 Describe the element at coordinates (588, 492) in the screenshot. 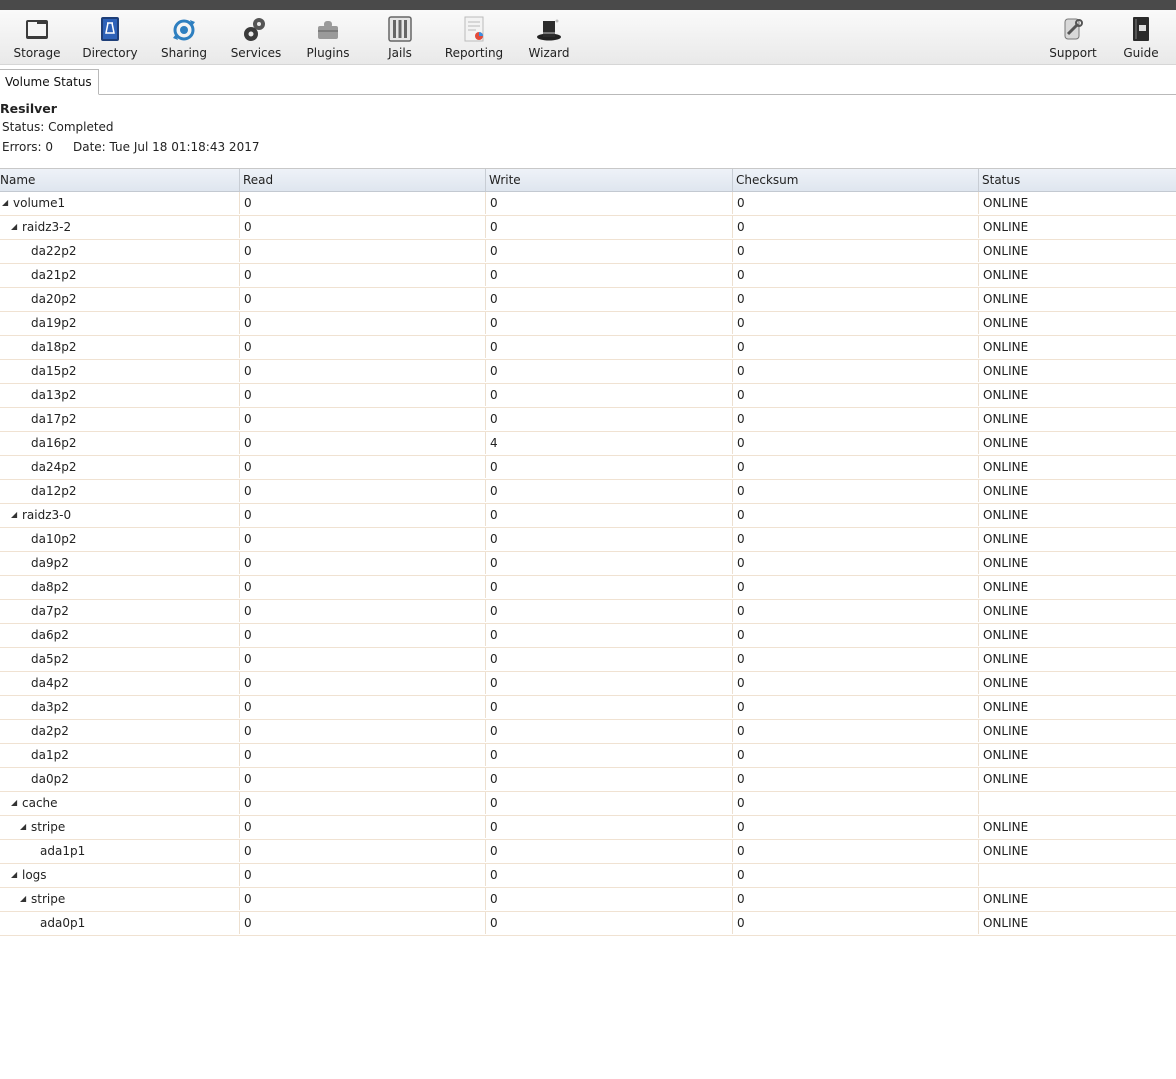

I see `table-row: da12p2 0 0 0 ONLINE` at that location.